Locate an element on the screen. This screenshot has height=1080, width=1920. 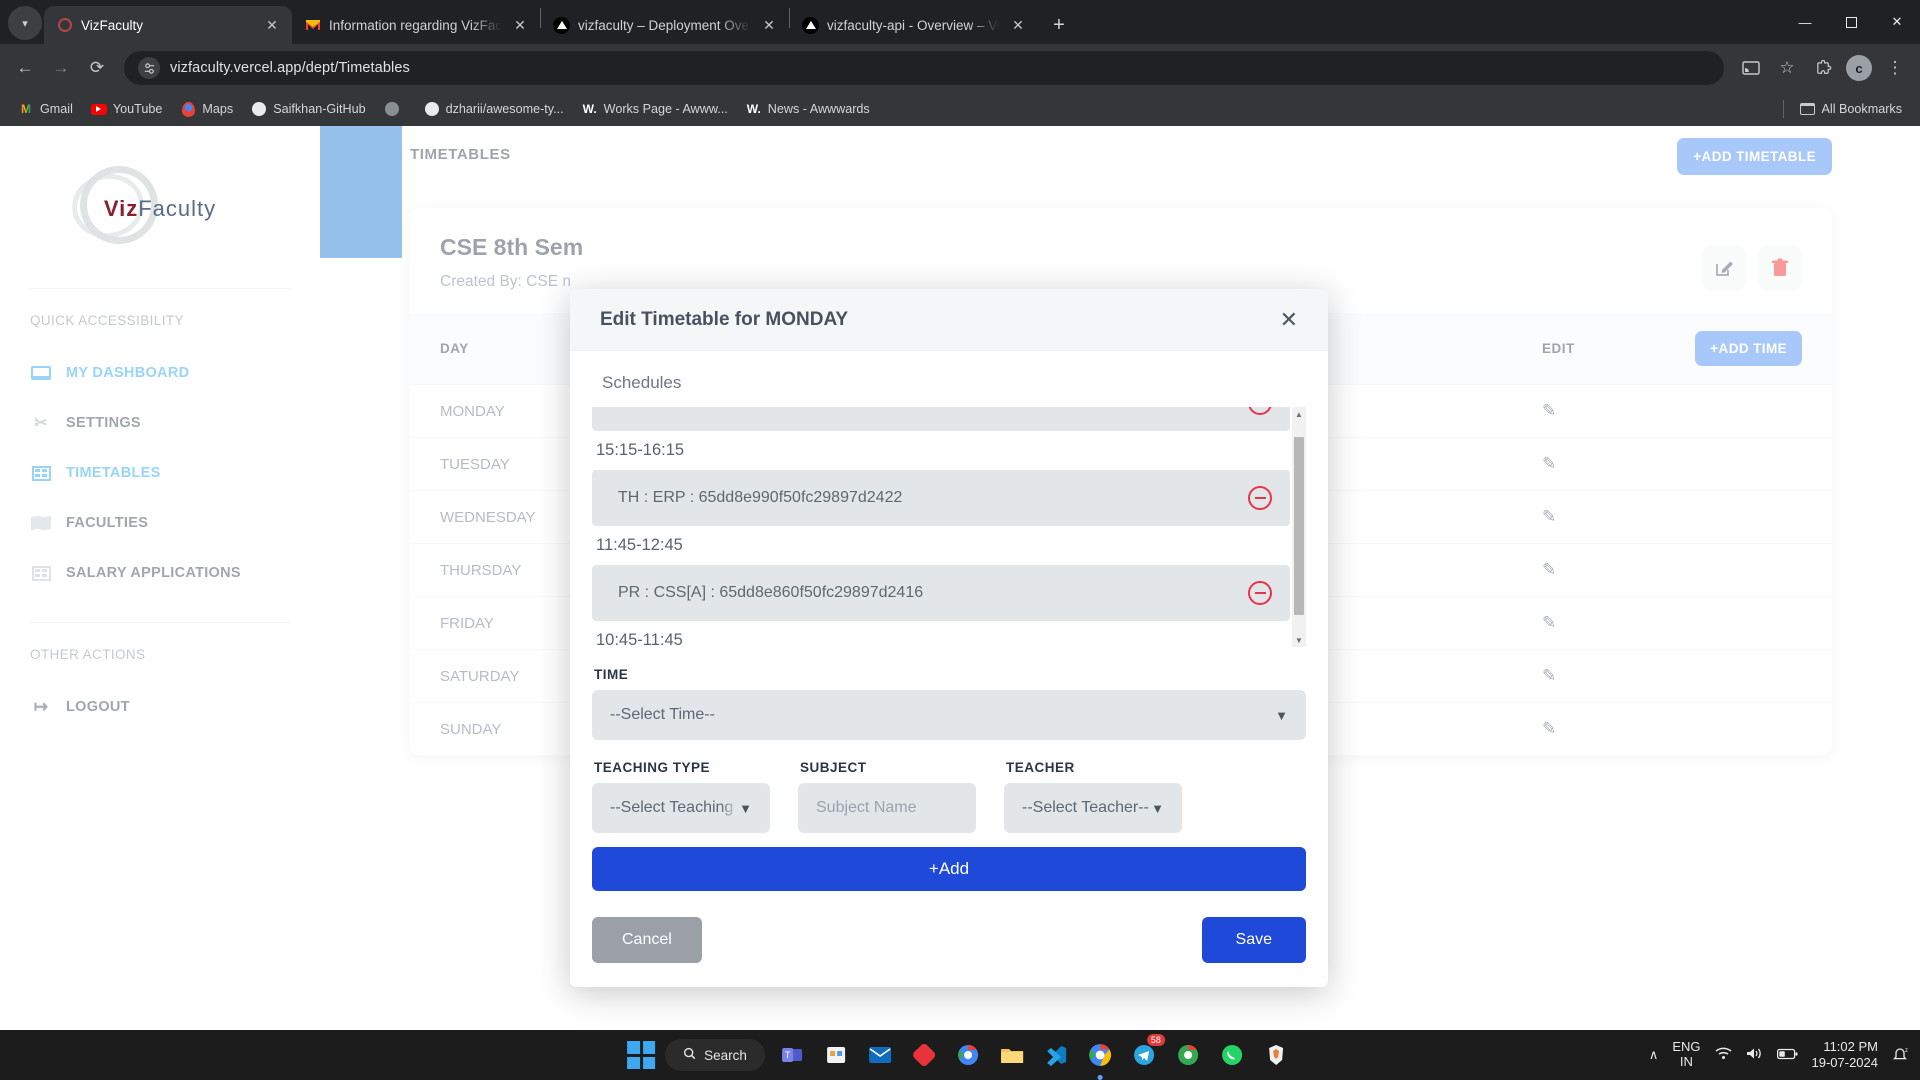
forward-button: → is located at coordinates (61, 68).